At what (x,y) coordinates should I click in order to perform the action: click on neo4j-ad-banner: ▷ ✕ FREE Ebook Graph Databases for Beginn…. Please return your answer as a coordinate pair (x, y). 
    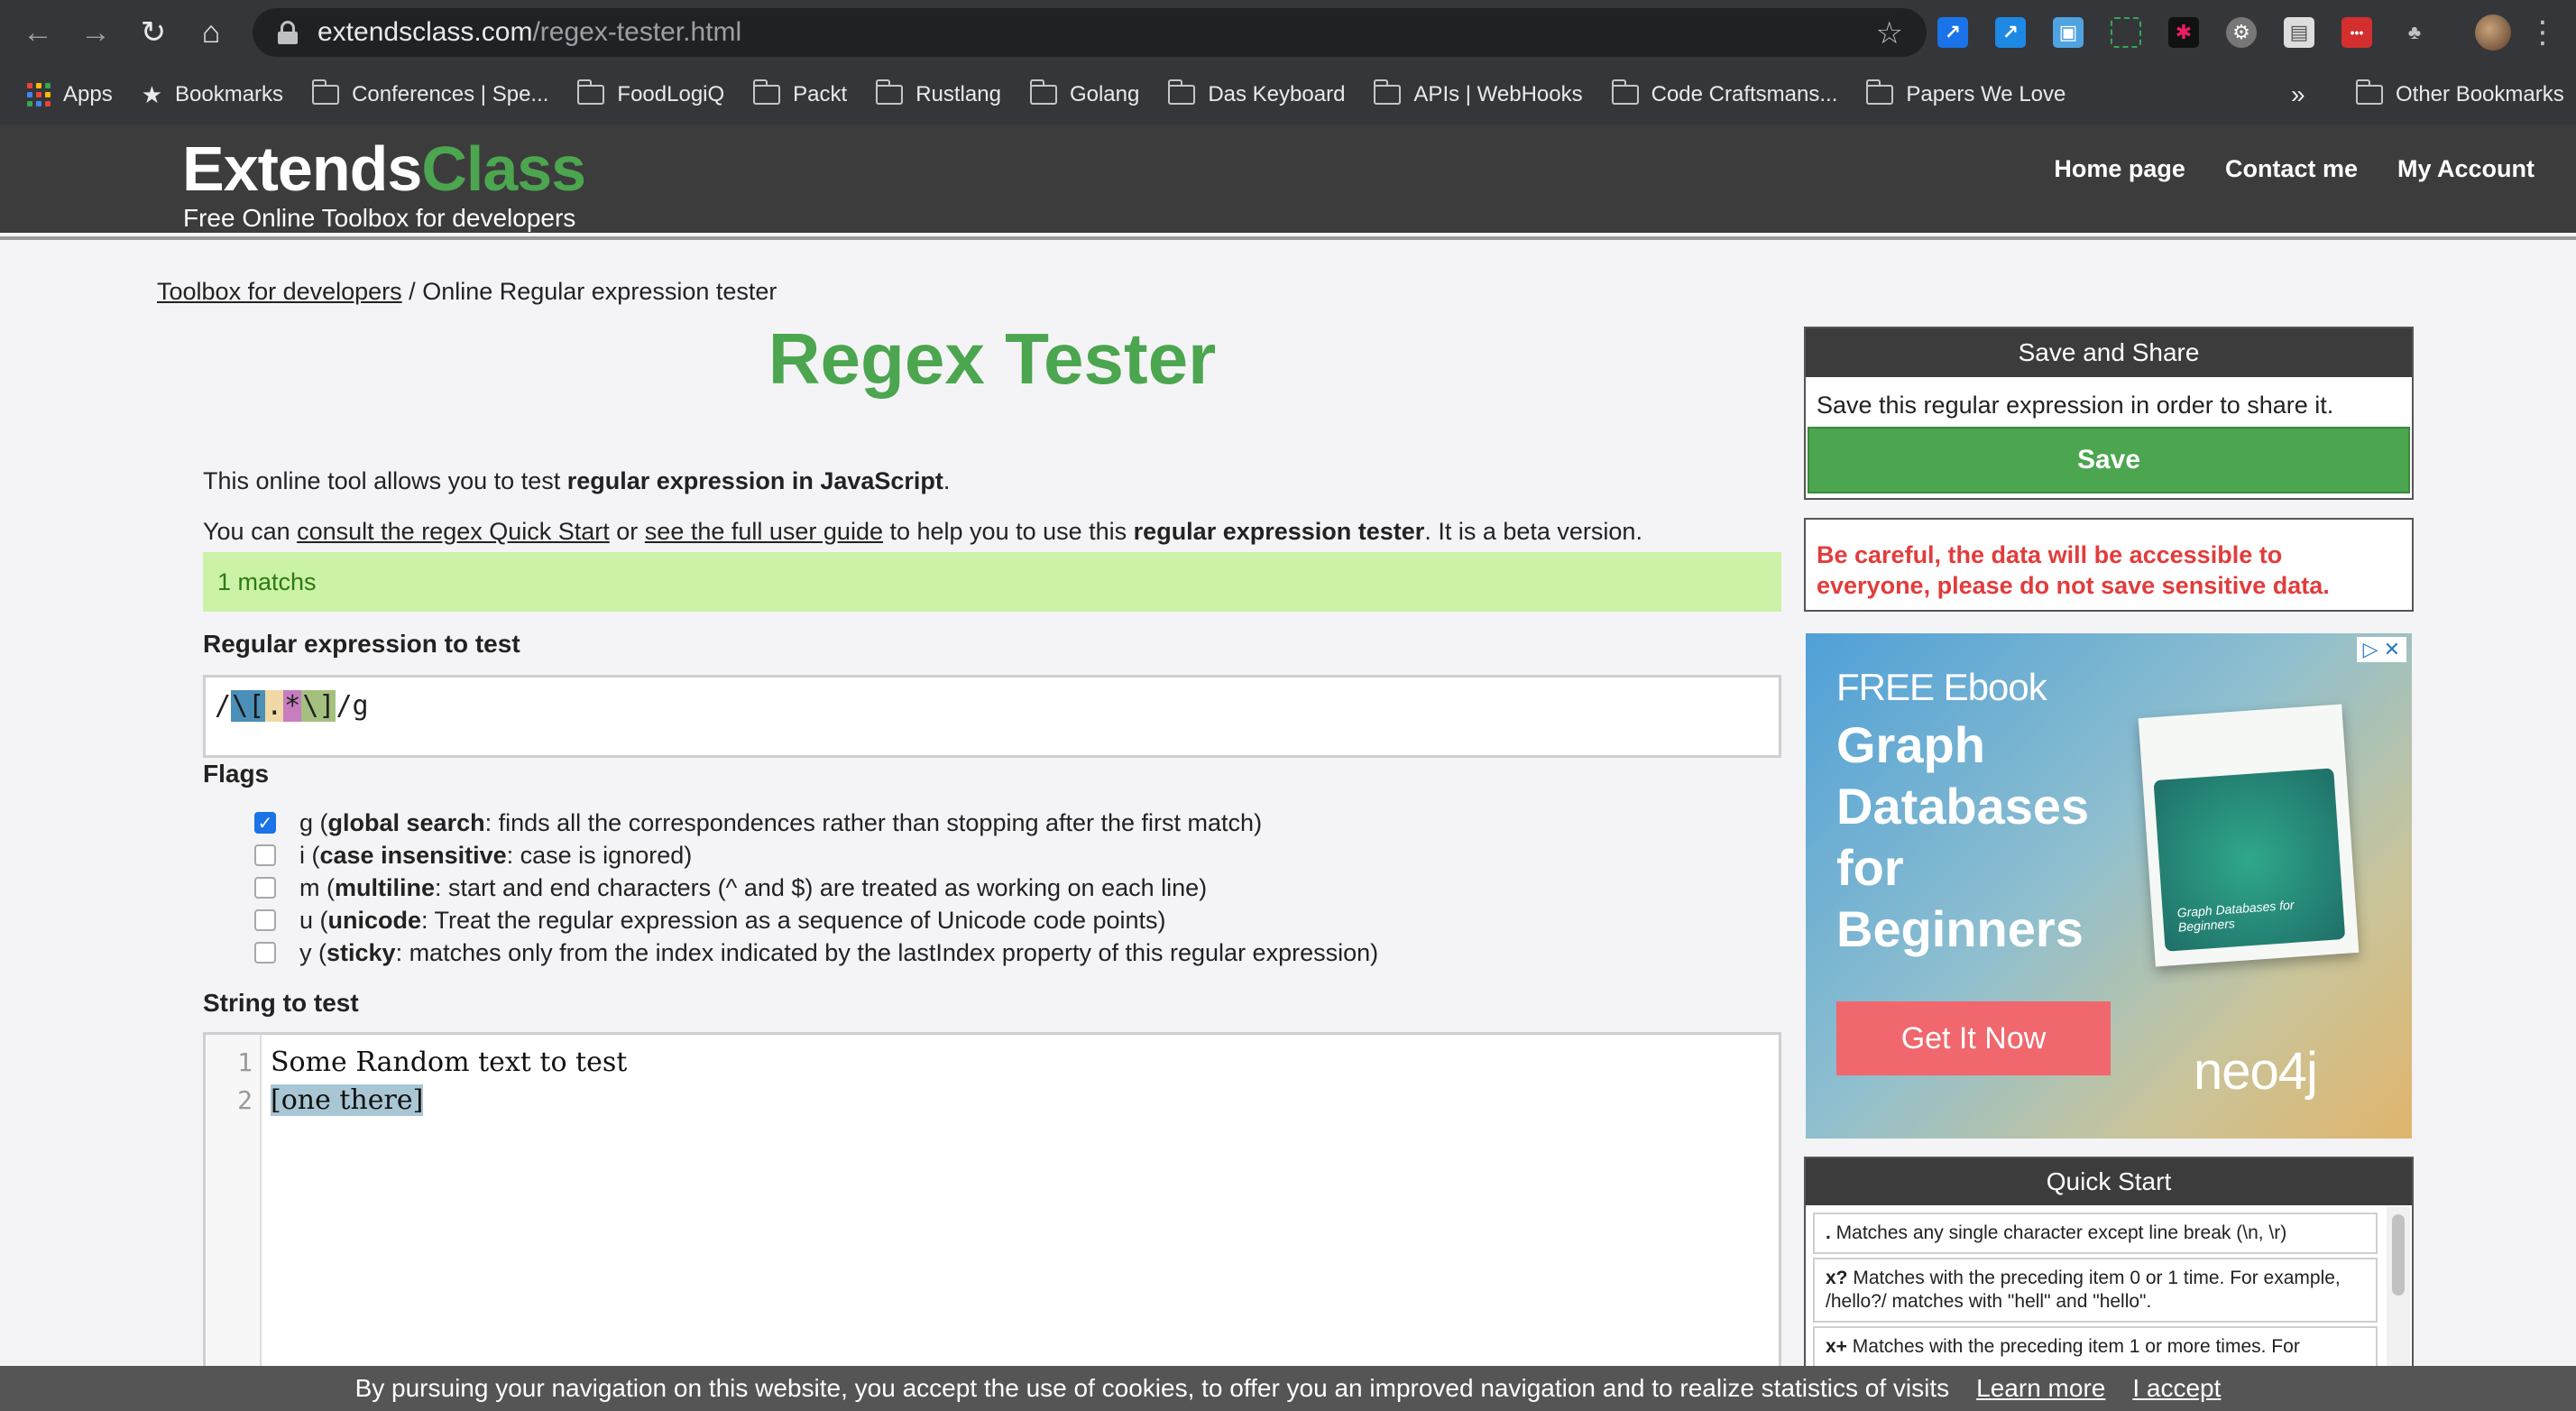
    Looking at the image, I should click on (2109, 886).